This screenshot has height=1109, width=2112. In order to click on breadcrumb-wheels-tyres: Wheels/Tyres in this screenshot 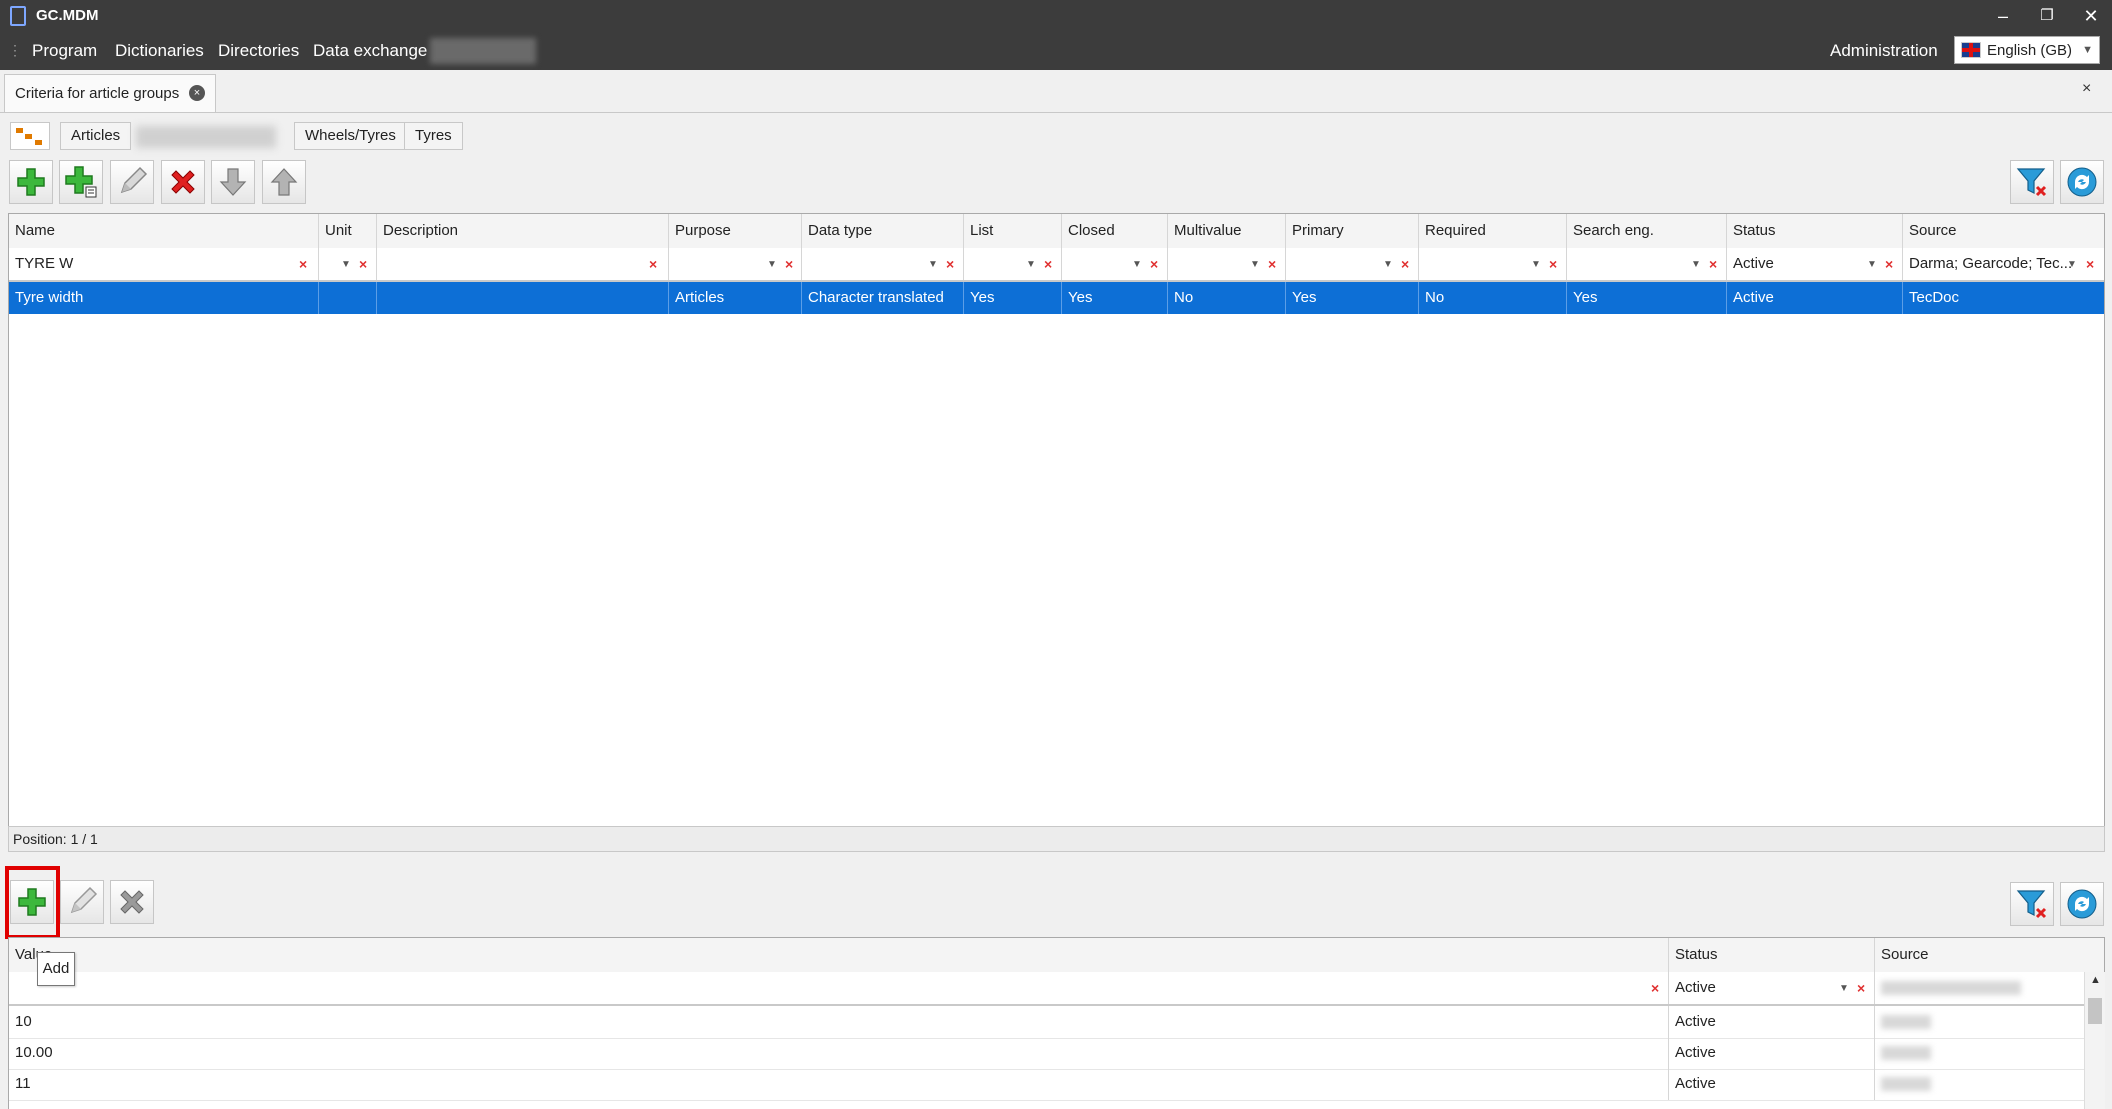, I will do `click(350, 136)`.